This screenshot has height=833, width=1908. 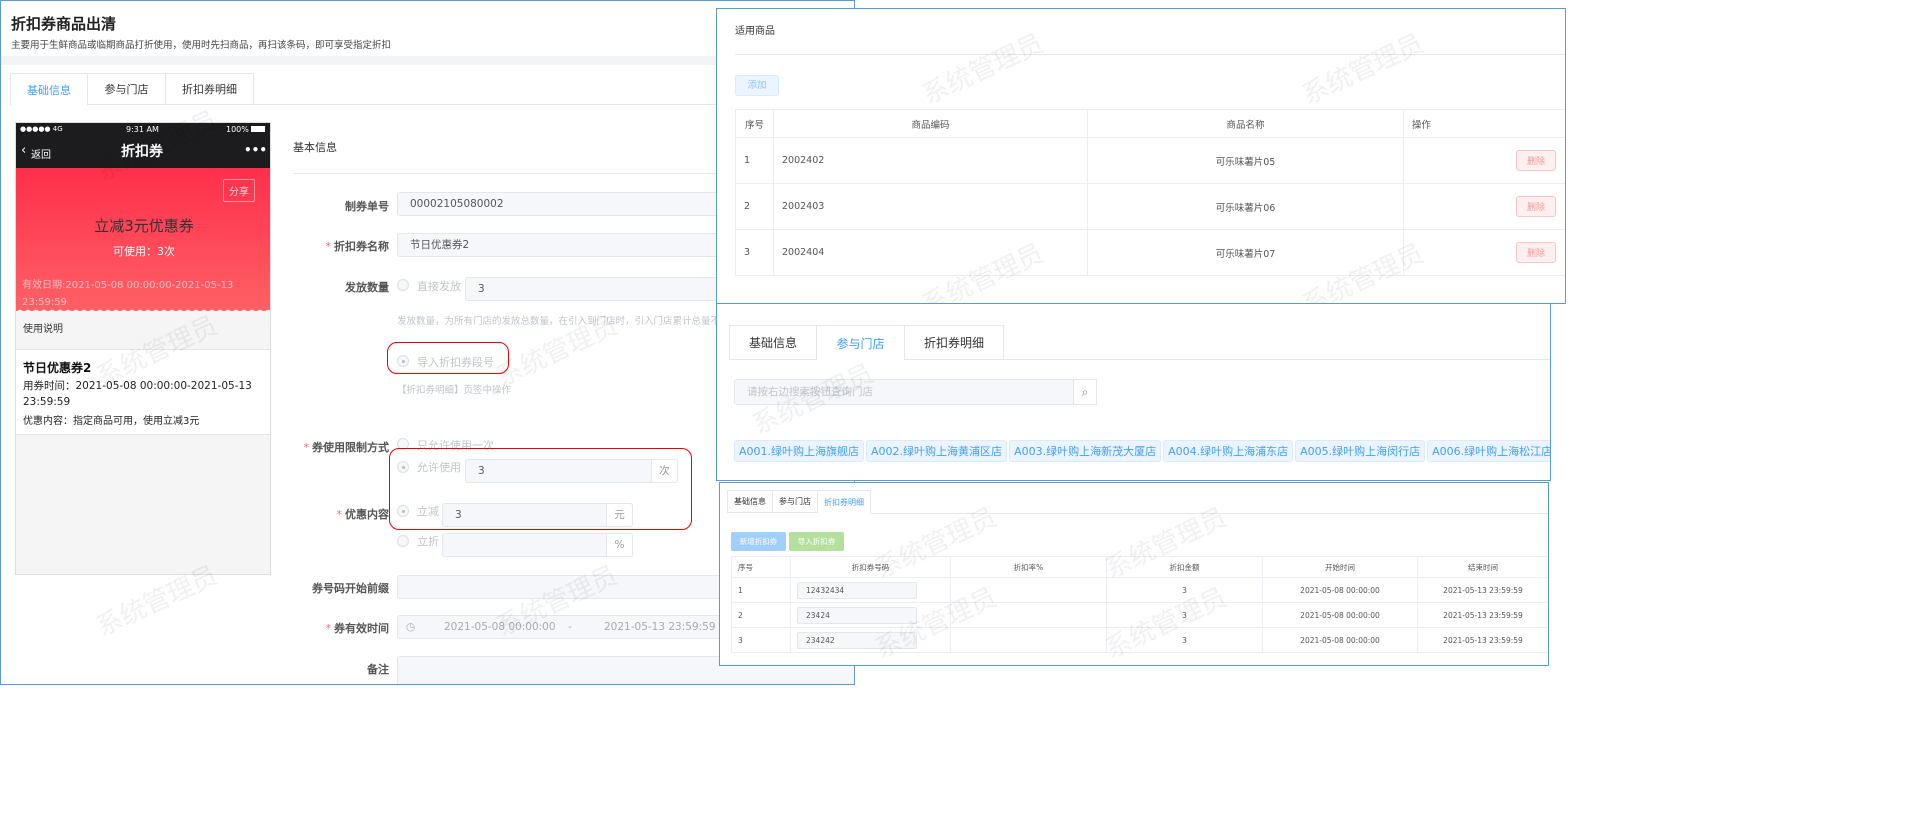 What do you see at coordinates (144, 251) in the screenshot?
I see `coupon-usable: 可使用：3次` at bounding box center [144, 251].